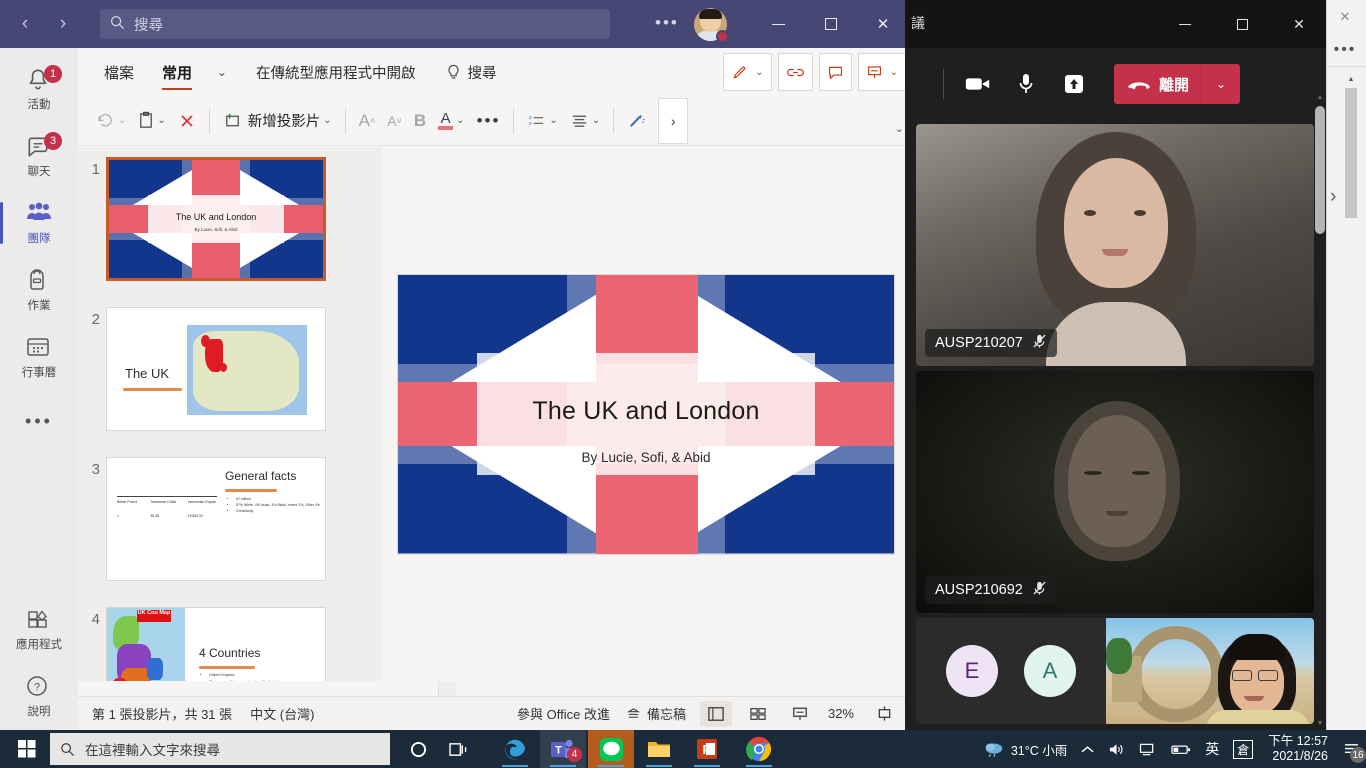 The width and height of the screenshot is (1366, 768). Describe the element at coordinates (336, 72) in the screenshot. I see `open-in-desktop-app-button: 在傳統型應用程式中開啟` at that location.